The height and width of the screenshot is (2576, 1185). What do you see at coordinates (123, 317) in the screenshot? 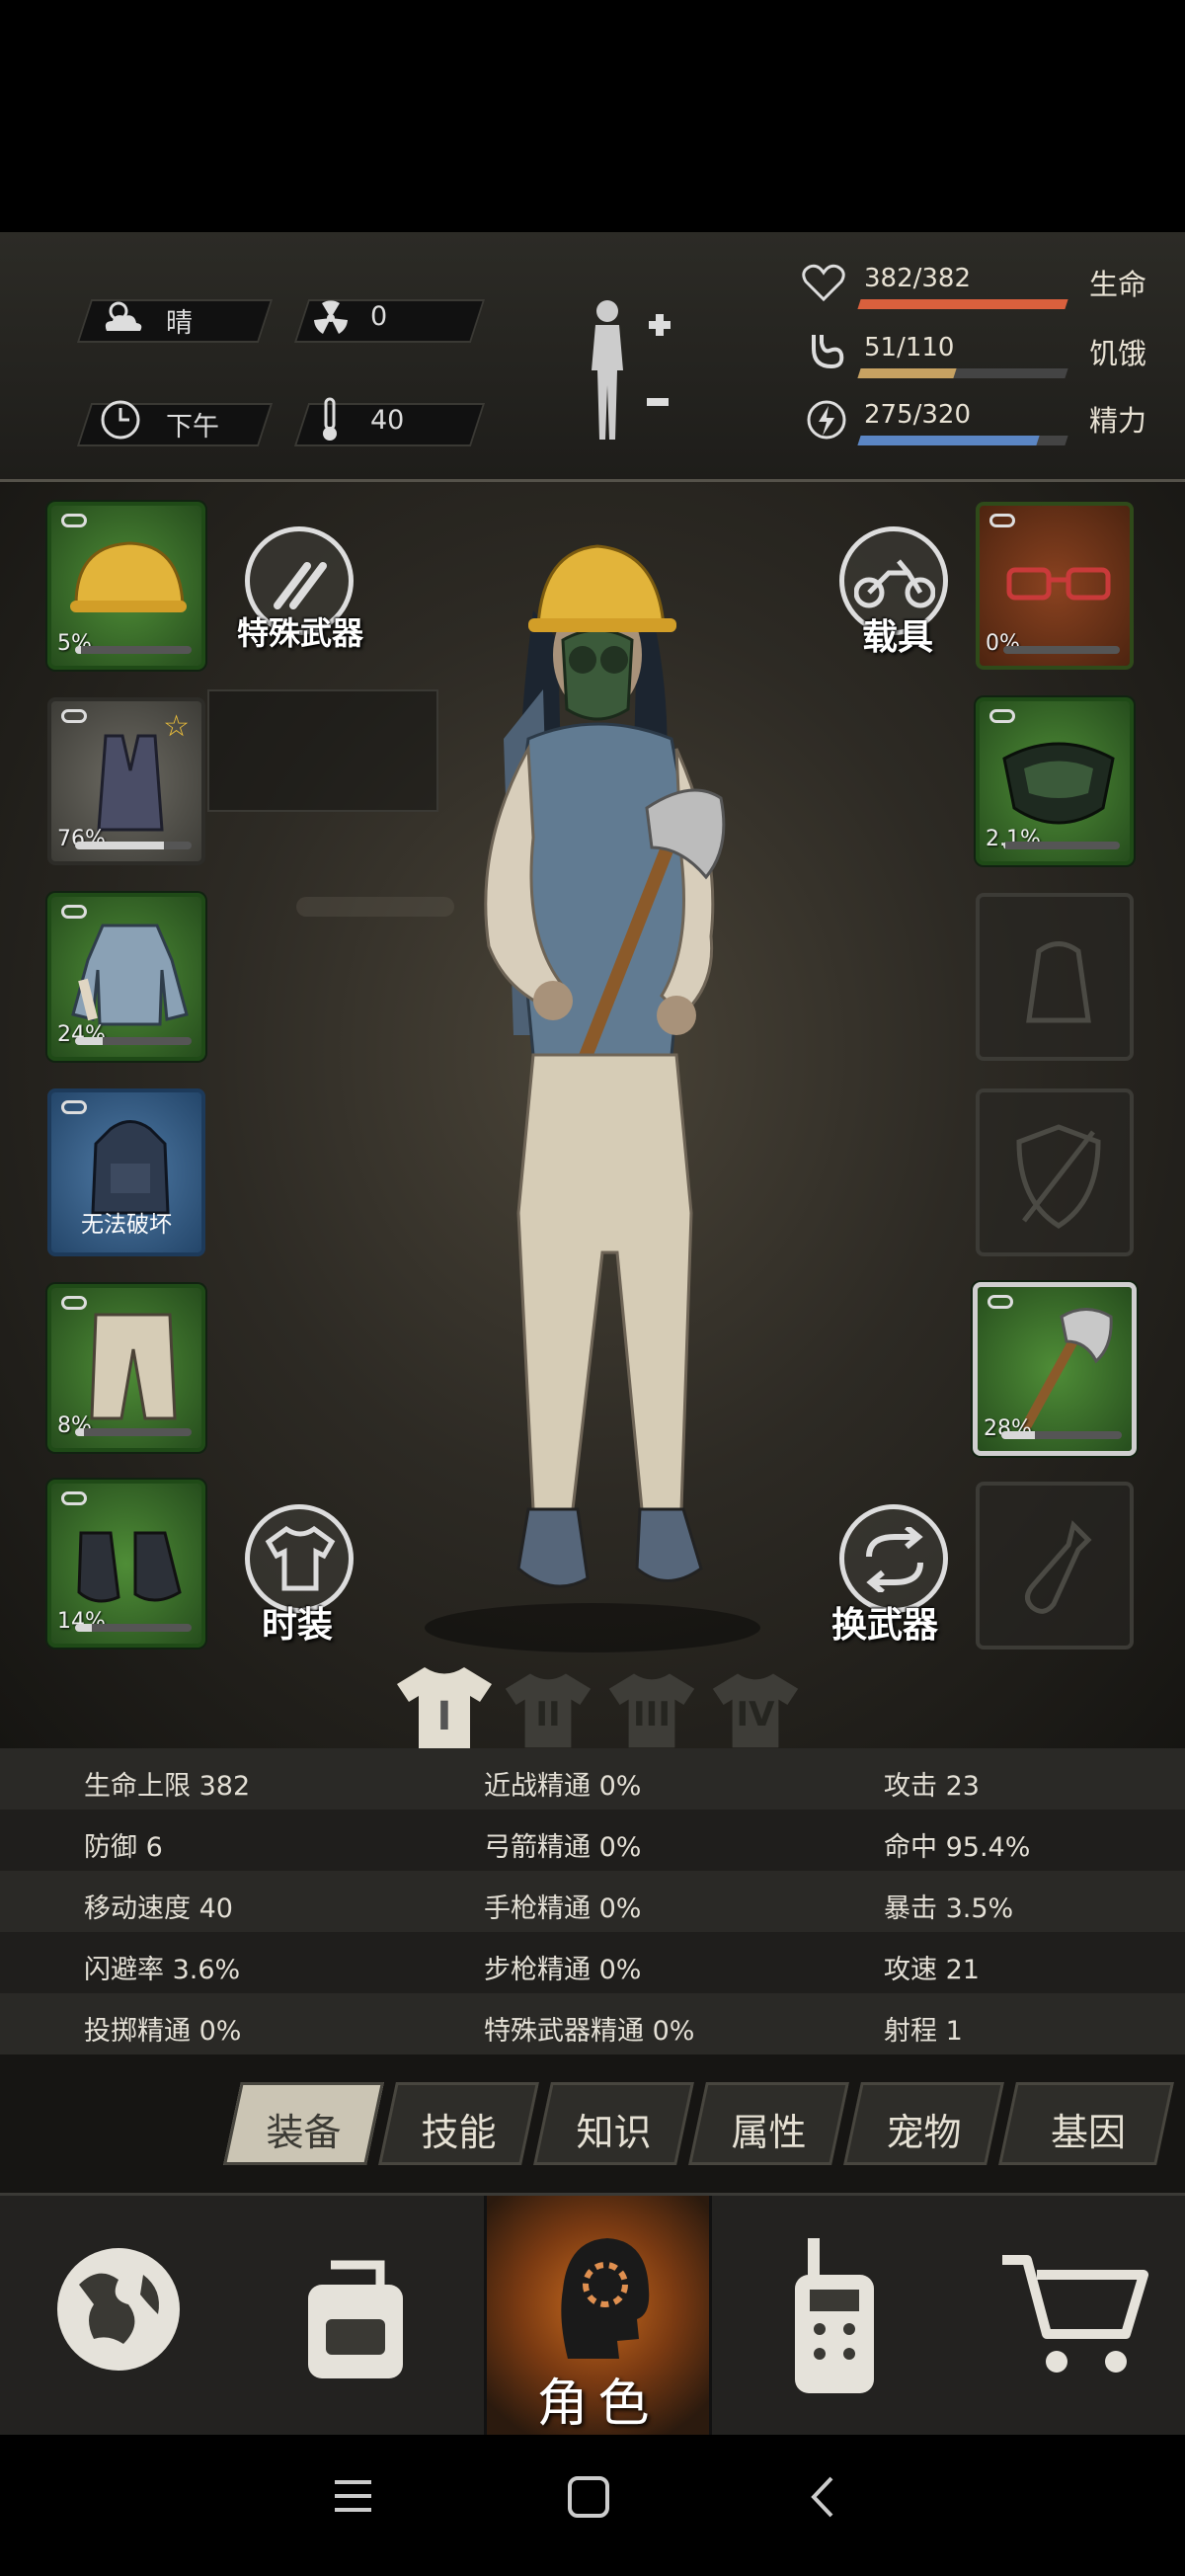
I see `cloud-sun-icon` at bounding box center [123, 317].